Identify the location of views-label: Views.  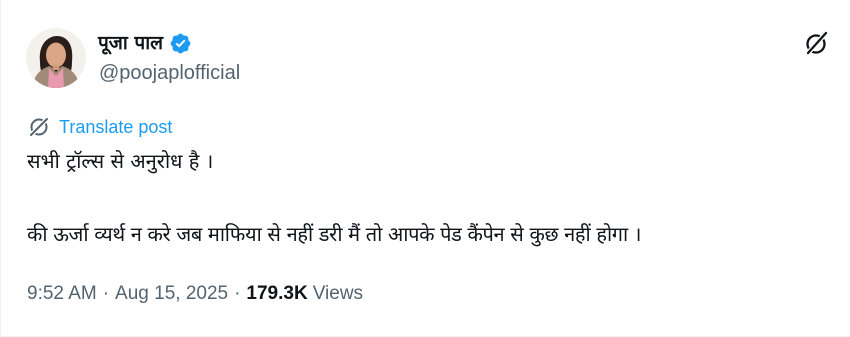
(338, 293).